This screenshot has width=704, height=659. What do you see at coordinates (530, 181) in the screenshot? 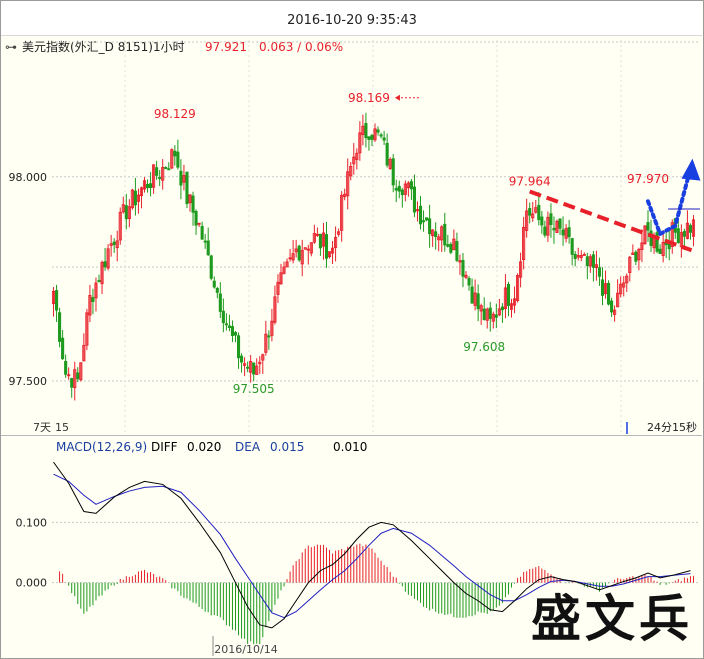
I see `price-annotation: 97.964` at bounding box center [530, 181].